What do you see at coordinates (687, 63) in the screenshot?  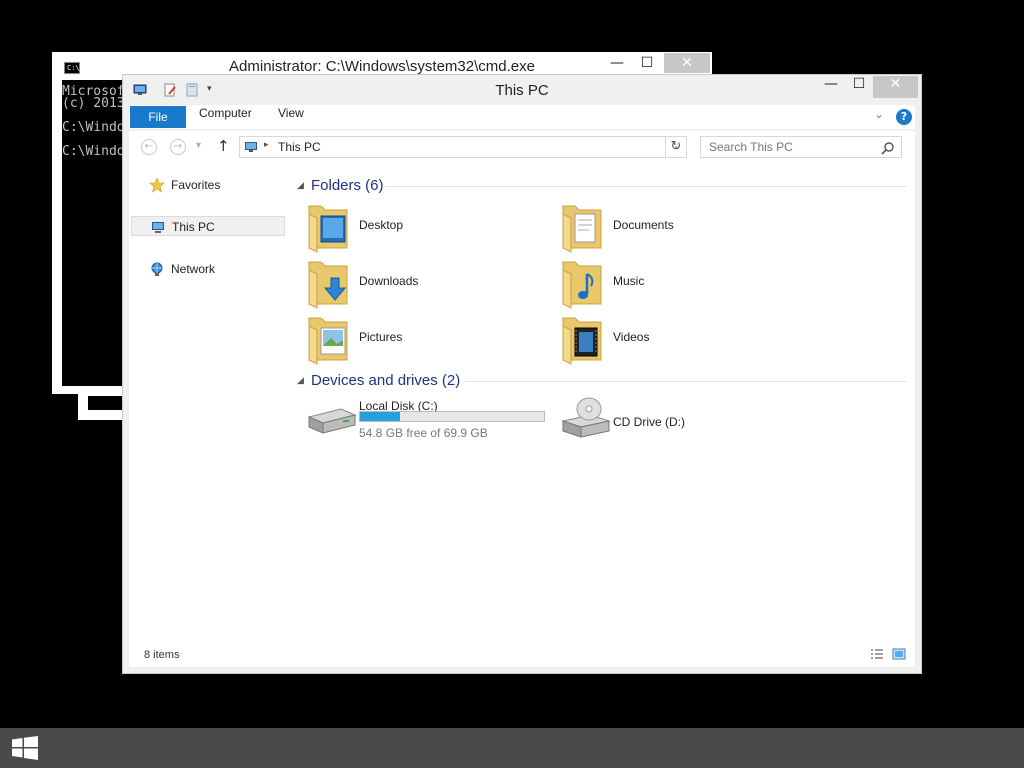 I see `cmd-close-button: ✕` at bounding box center [687, 63].